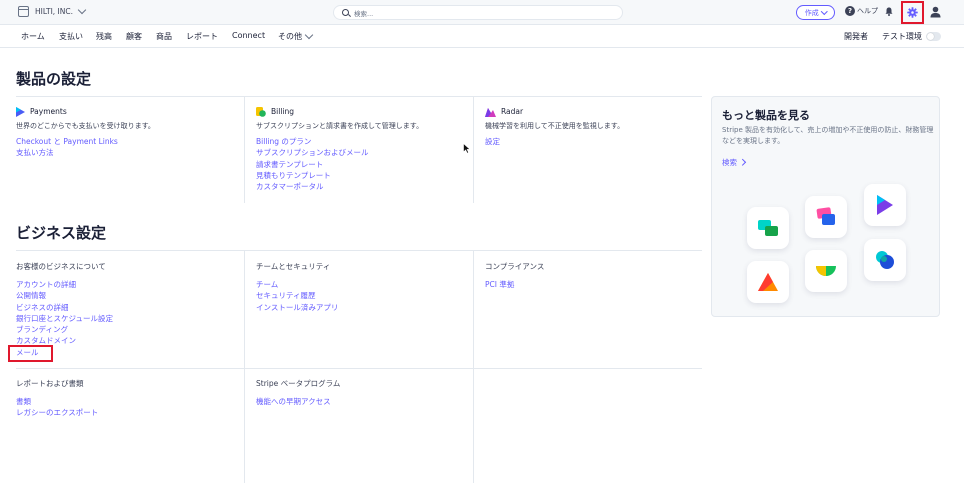 This screenshot has width=964, height=483. Describe the element at coordinates (50, 383) in the screenshot. I see `group-heading: レポートおよび書類` at that location.